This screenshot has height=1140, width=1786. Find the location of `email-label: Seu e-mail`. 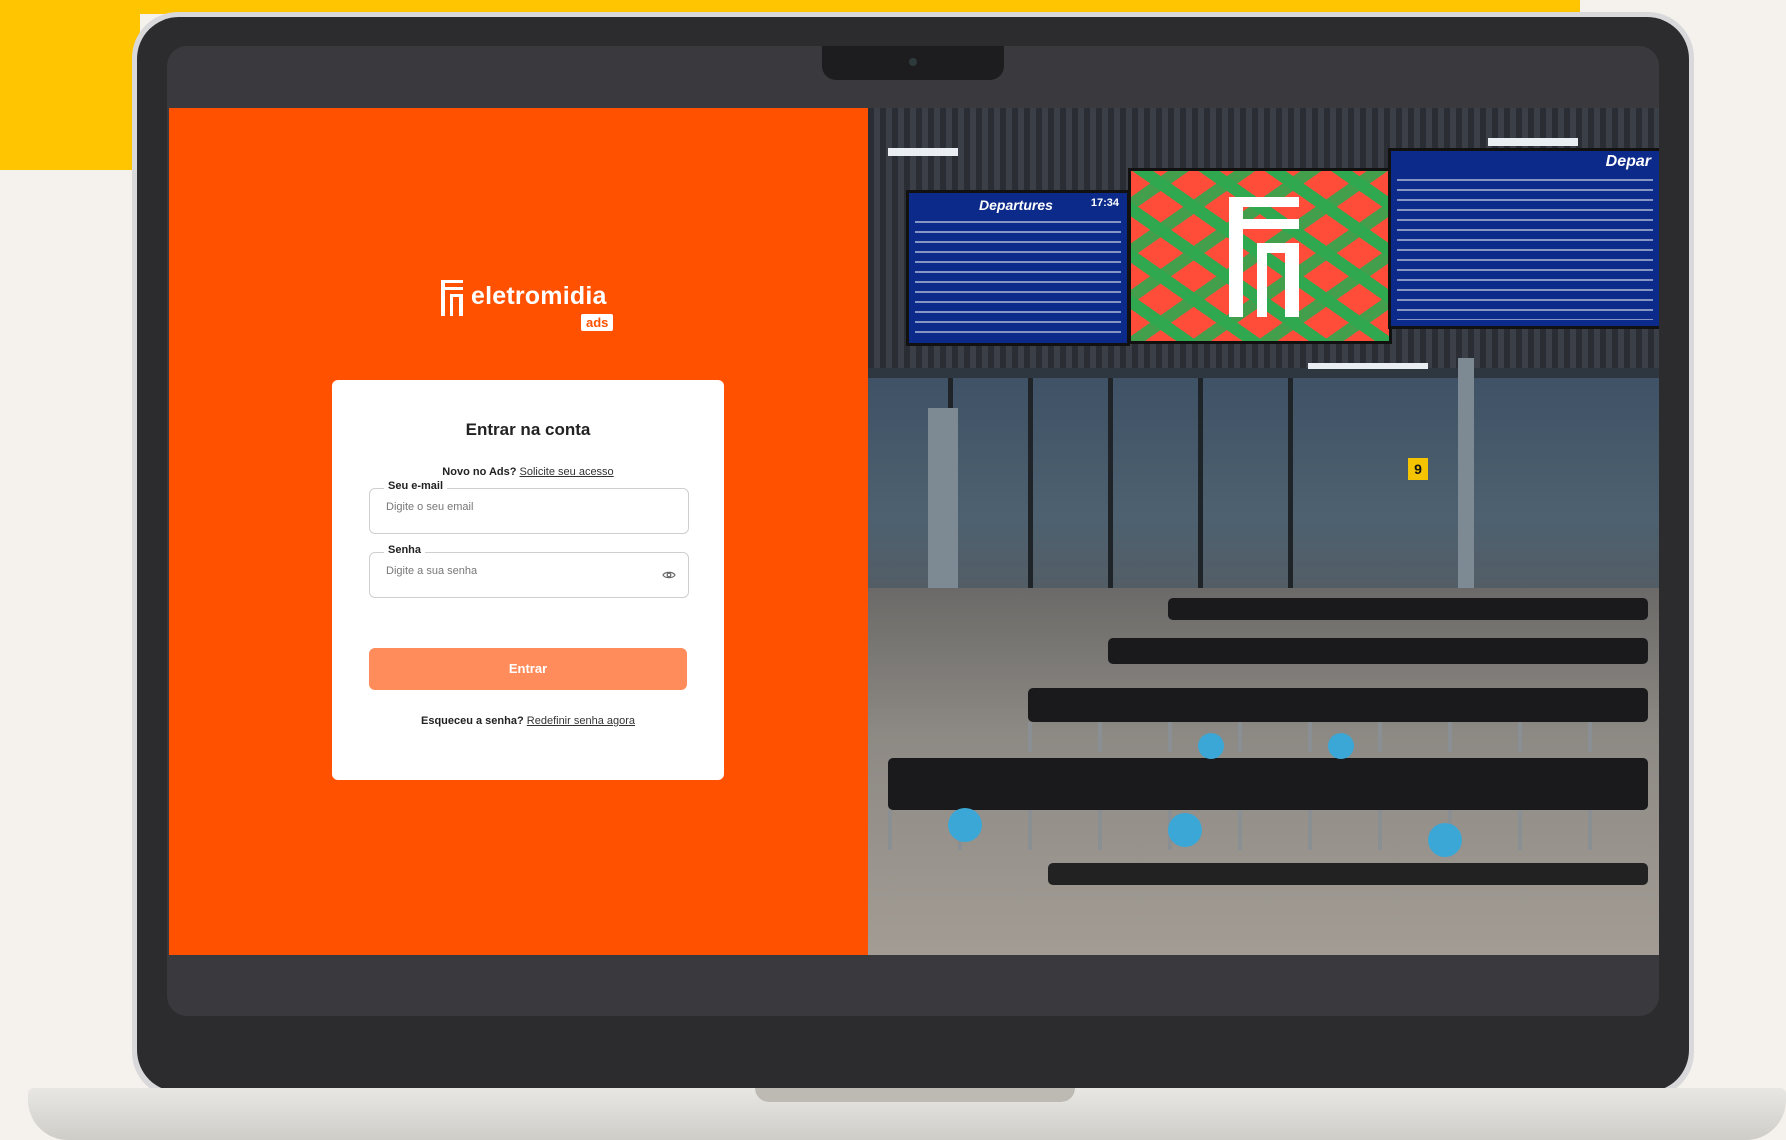

email-label: Seu e-mail is located at coordinates (416, 486).